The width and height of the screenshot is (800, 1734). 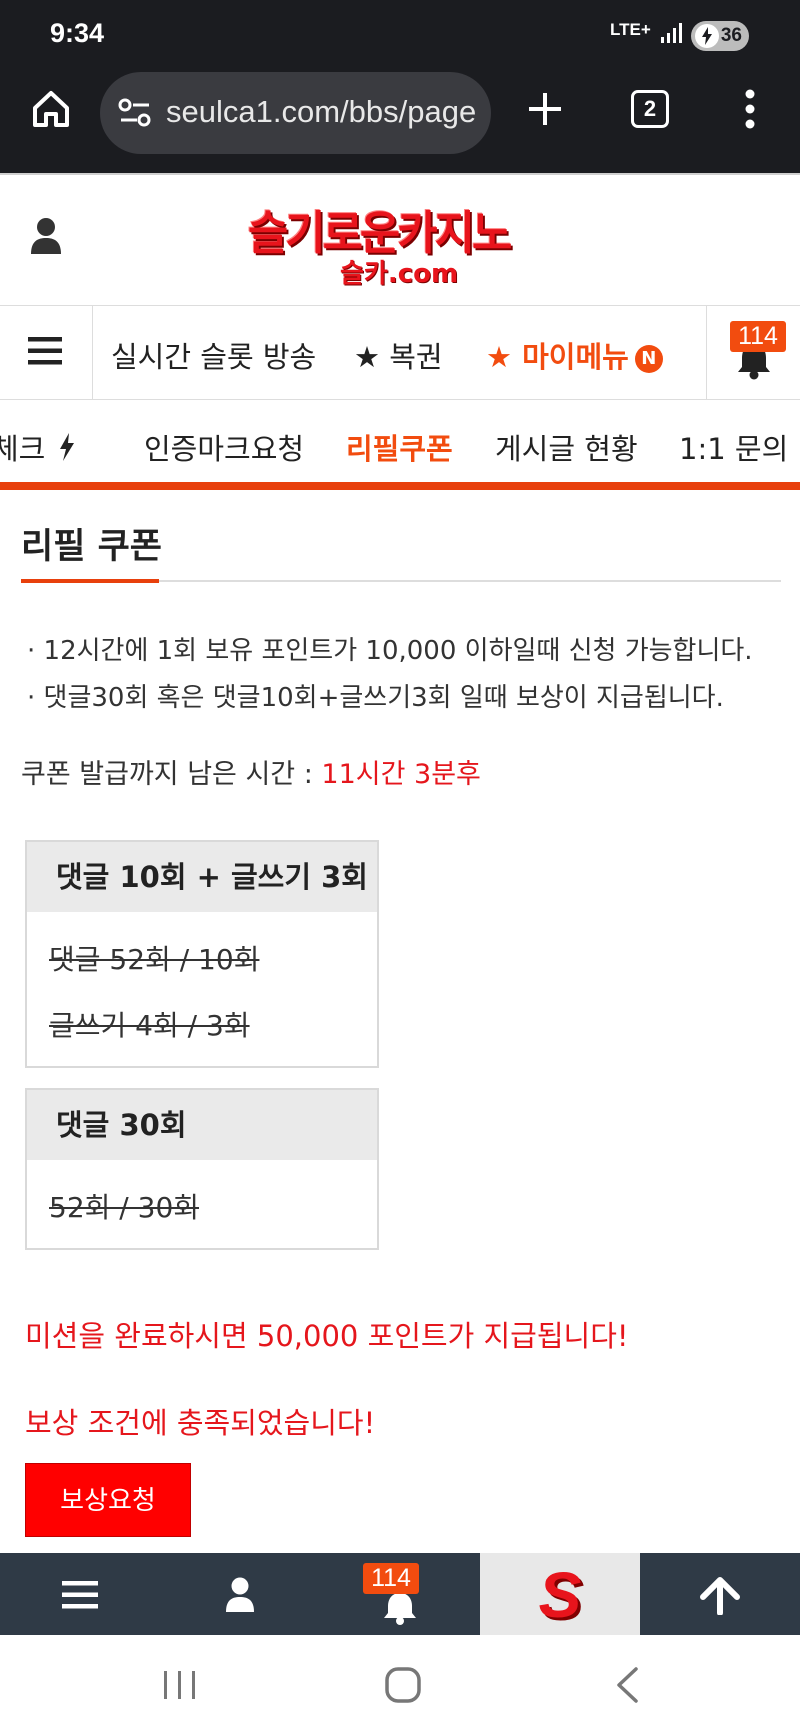 I want to click on nav-item-my-menu: ★ 마이메뉴 N, so click(x=574, y=355).